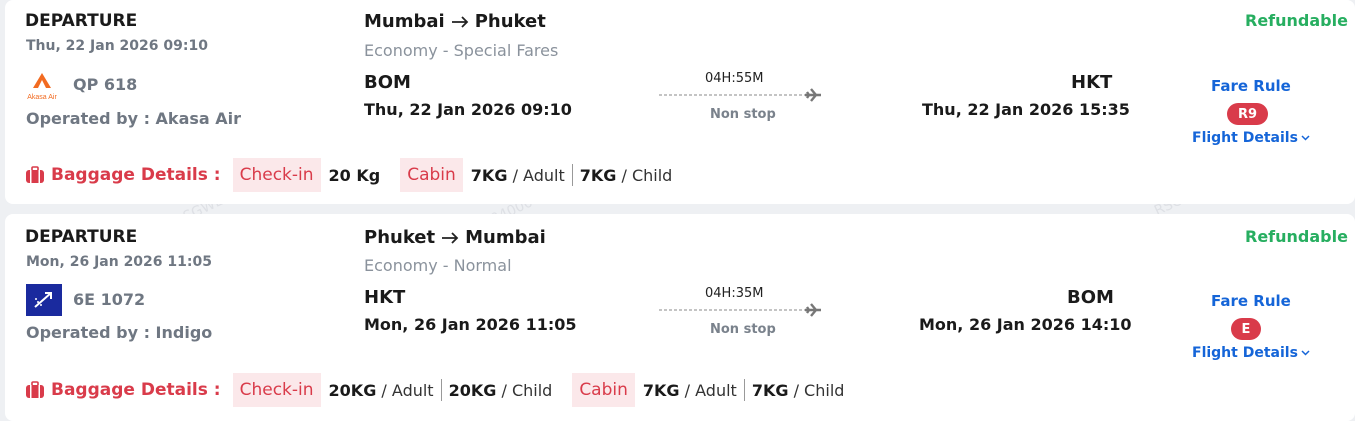  Describe the element at coordinates (527, 390) in the screenshot. I see `checkin-child-unit: / Child` at that location.